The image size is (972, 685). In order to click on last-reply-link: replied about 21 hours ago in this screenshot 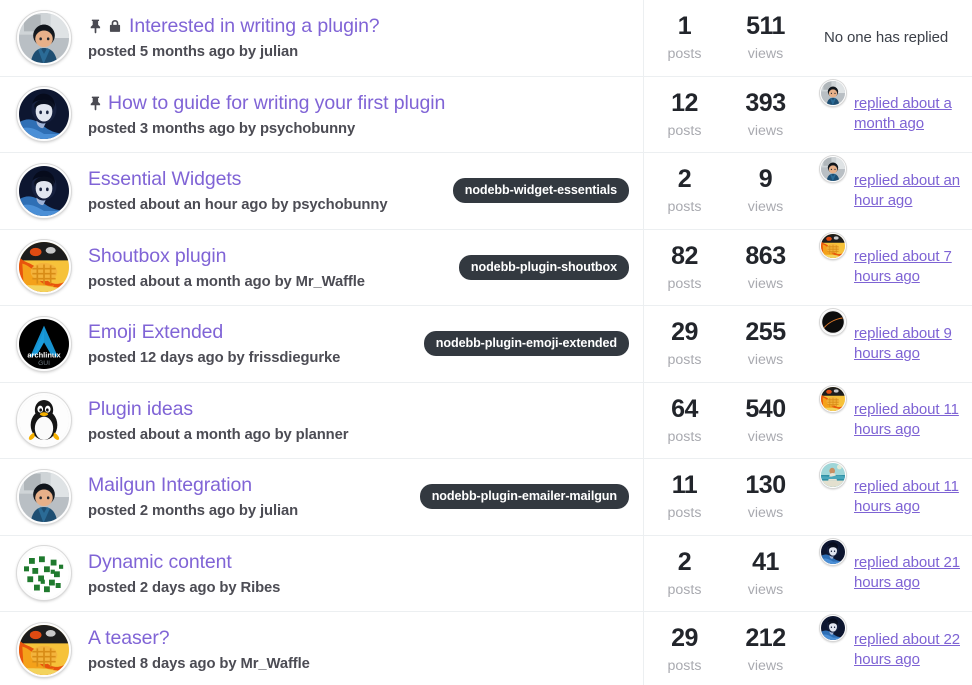, I will do `click(910, 573)`.